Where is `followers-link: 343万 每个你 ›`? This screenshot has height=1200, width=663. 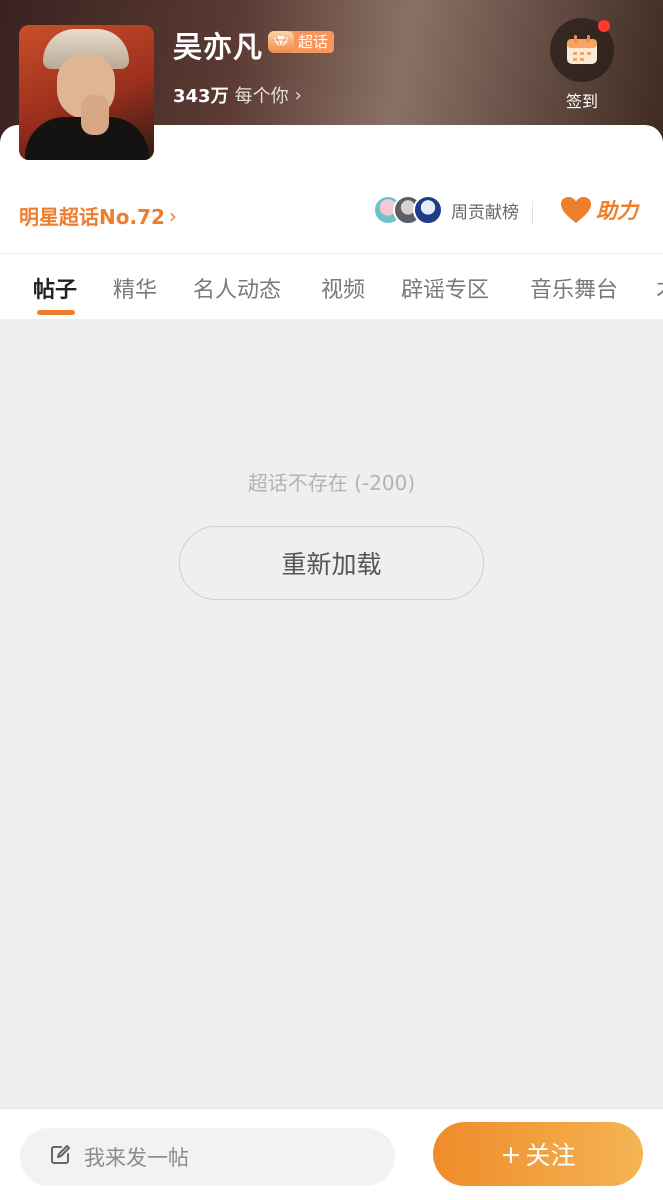
followers-link: 343万 每个你 › is located at coordinates (237, 95).